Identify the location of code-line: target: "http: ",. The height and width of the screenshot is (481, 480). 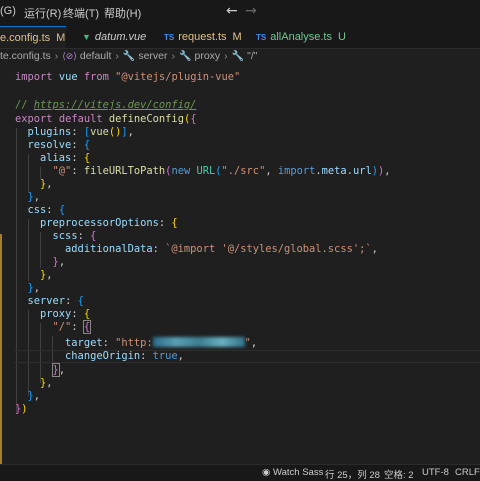
(161, 343).